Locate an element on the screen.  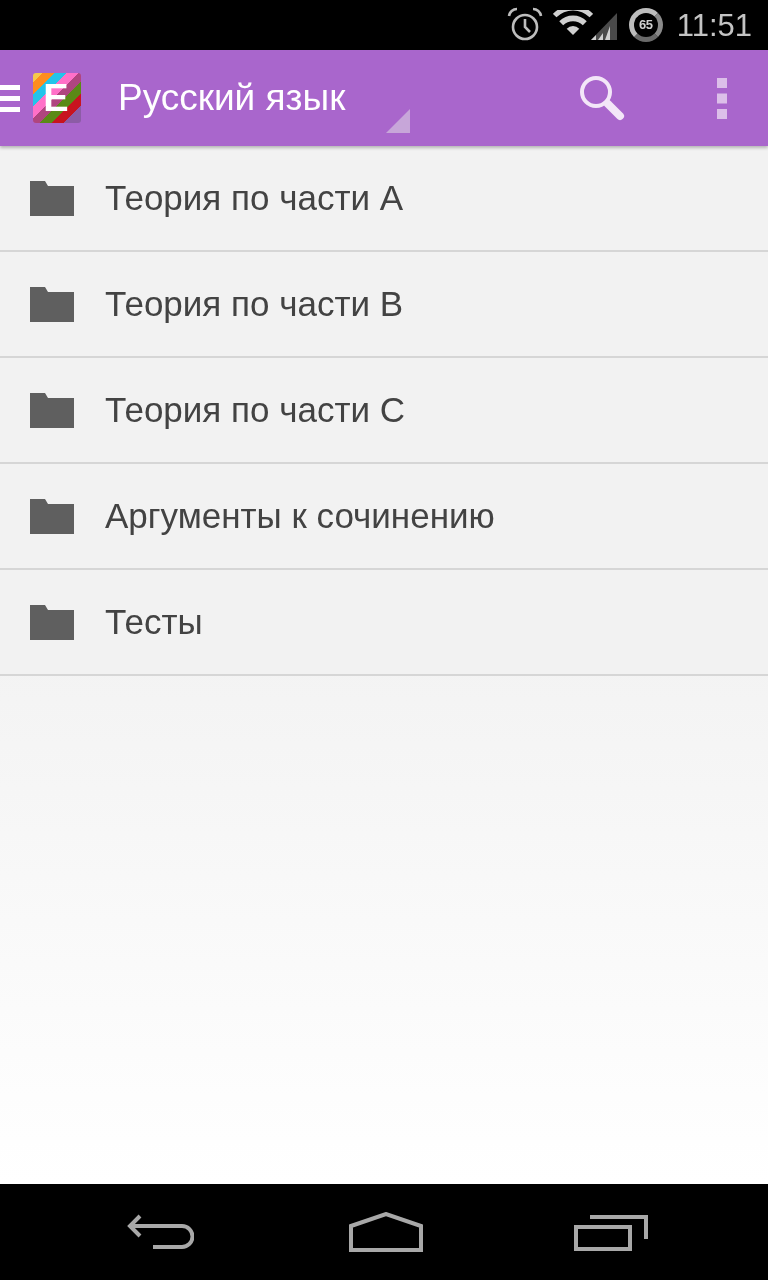
battery-indicator: 65 is located at coordinates (645, 25).